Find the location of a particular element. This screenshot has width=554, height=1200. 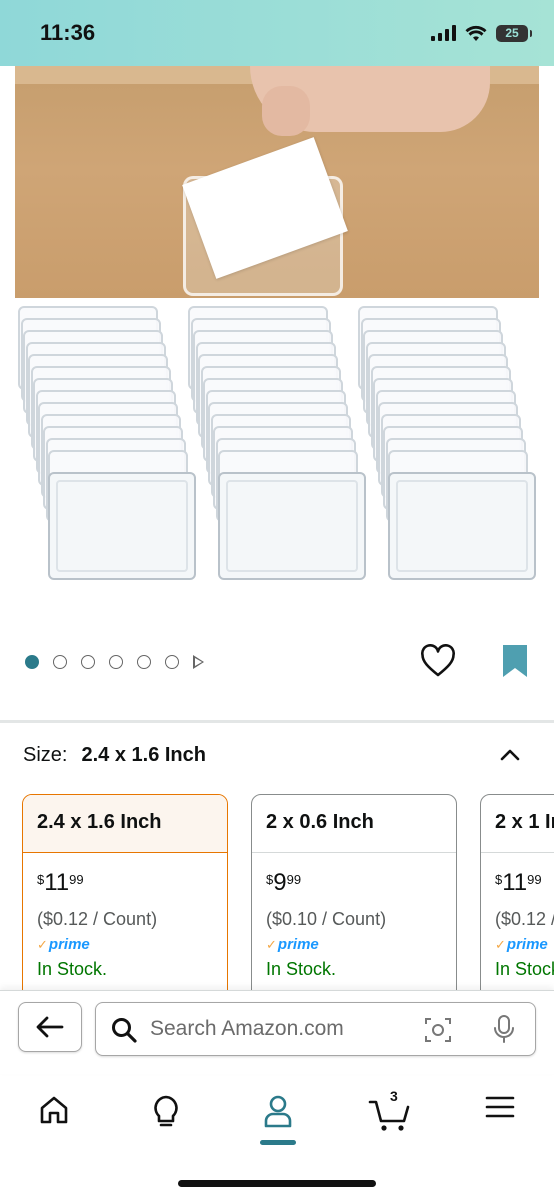

lightbulb-icon is located at coordinates (166, 1111).